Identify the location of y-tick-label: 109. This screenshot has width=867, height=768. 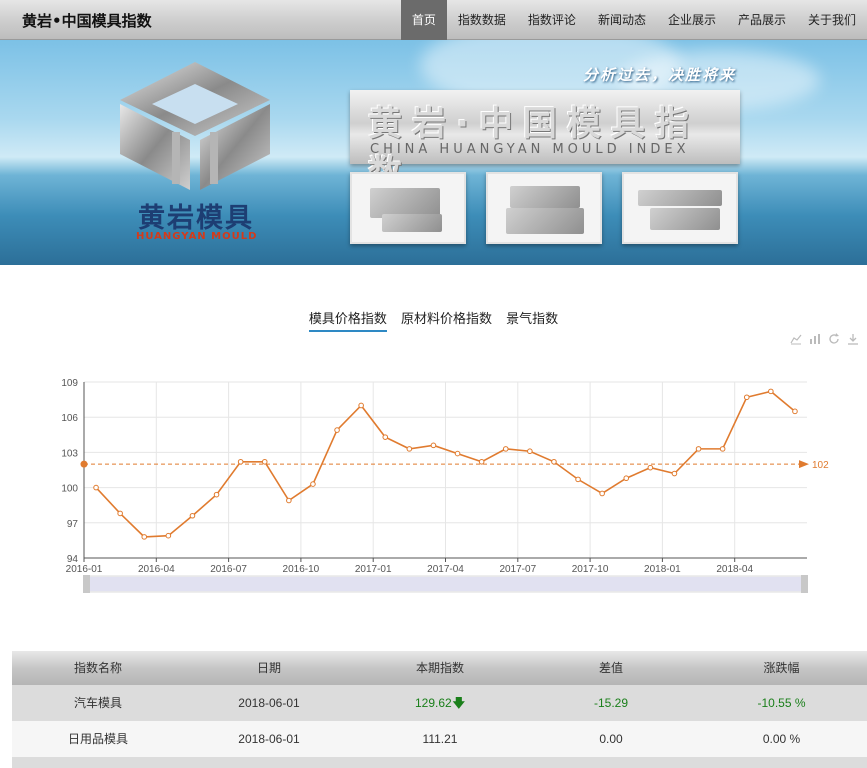
(69, 383).